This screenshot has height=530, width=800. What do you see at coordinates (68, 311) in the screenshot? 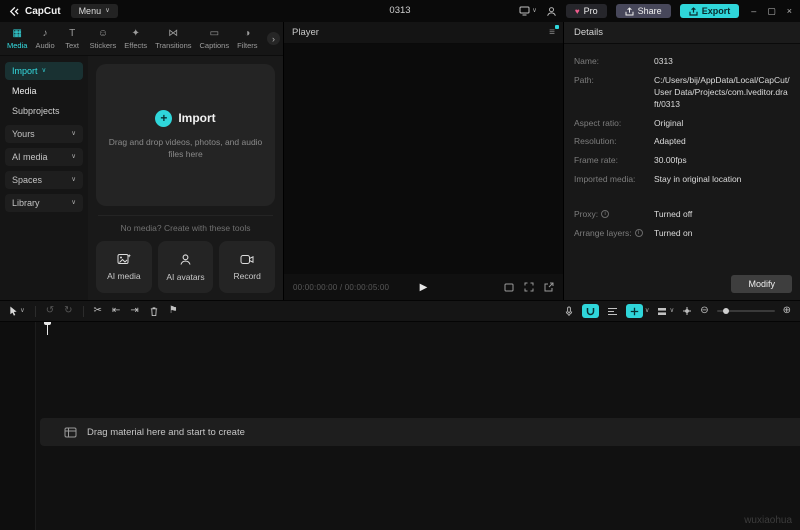
I see `redo-button: ↻` at bounding box center [68, 311].